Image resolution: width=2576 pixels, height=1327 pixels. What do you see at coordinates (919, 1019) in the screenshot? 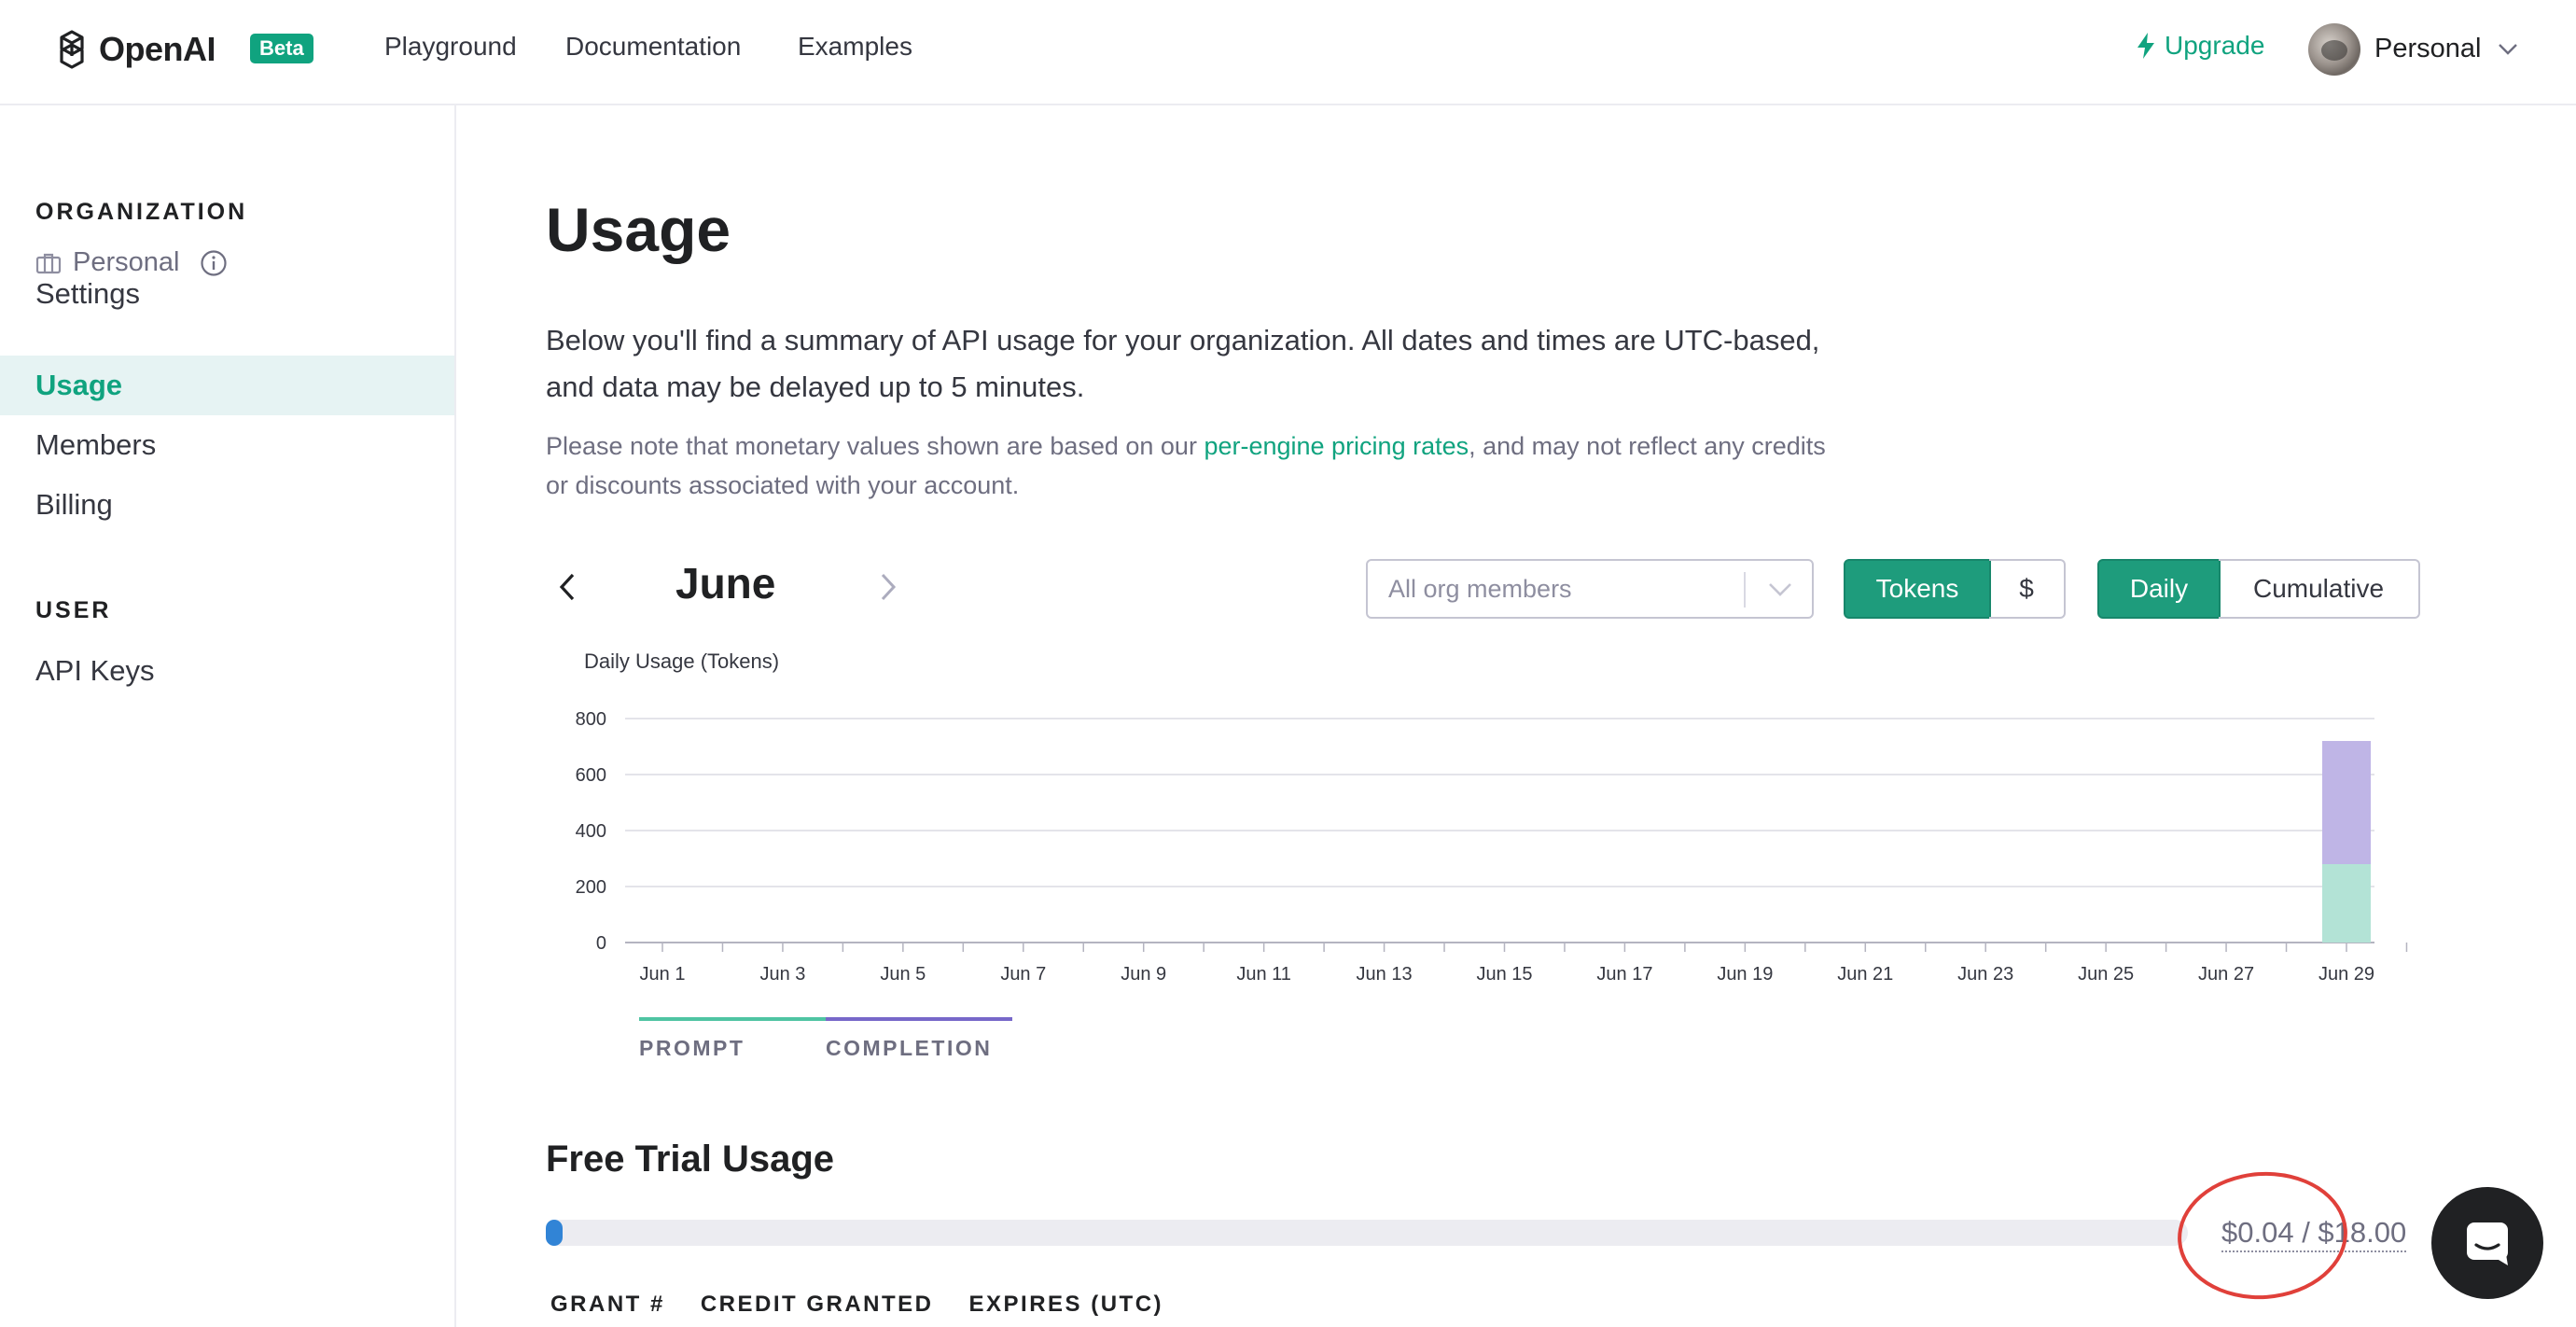
I see `legend-completion-swatch` at bounding box center [919, 1019].